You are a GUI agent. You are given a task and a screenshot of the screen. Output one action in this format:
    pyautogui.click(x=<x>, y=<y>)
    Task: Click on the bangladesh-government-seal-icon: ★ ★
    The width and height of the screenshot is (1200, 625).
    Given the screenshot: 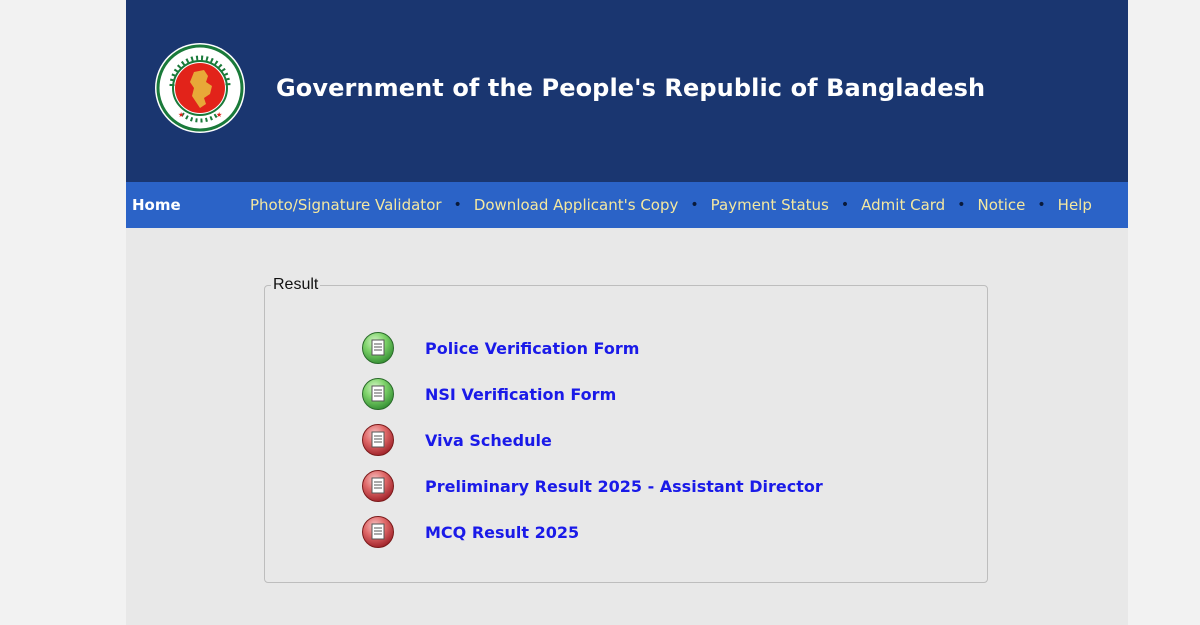 What is the action you would take?
    pyautogui.click(x=200, y=88)
    